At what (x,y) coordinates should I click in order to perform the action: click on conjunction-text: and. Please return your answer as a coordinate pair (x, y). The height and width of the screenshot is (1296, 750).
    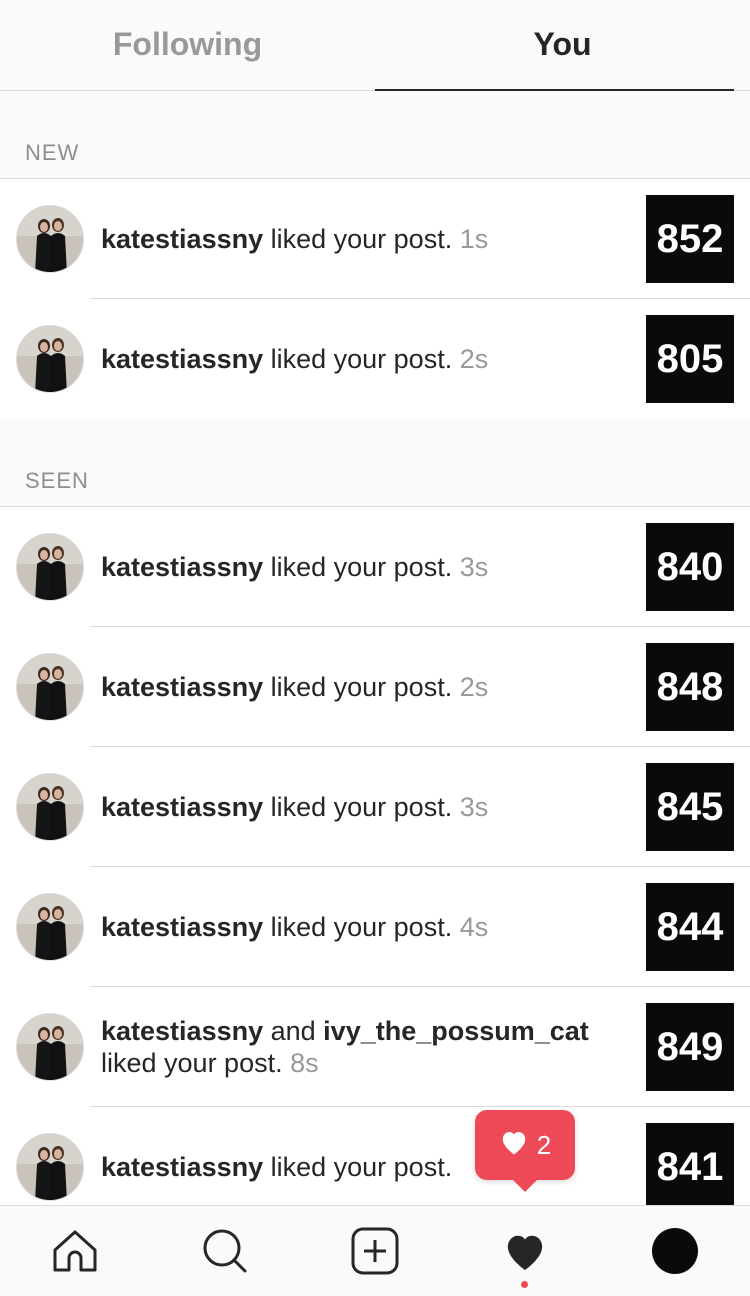
    Looking at the image, I should click on (293, 1031).